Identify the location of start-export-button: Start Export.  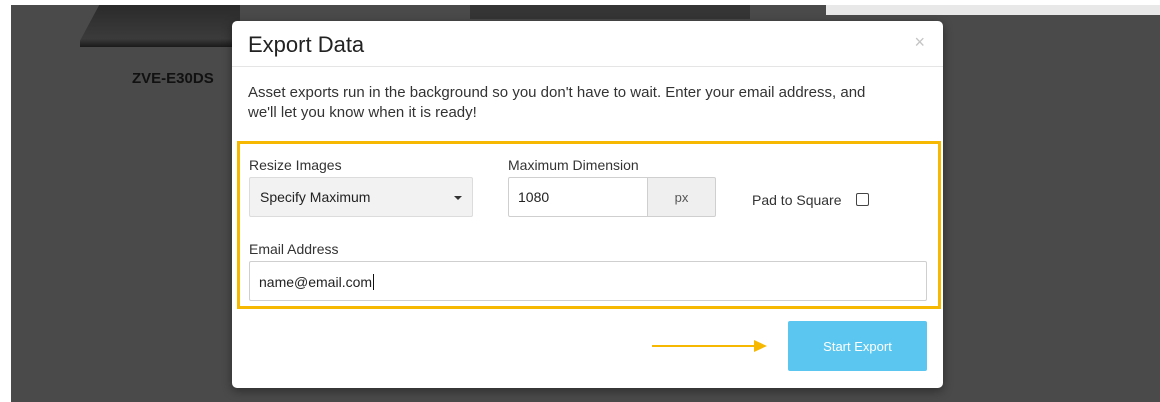
(857, 346).